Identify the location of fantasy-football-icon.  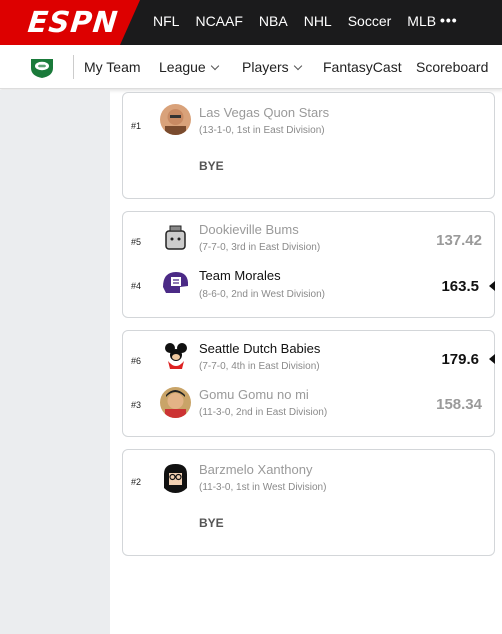
(42, 67).